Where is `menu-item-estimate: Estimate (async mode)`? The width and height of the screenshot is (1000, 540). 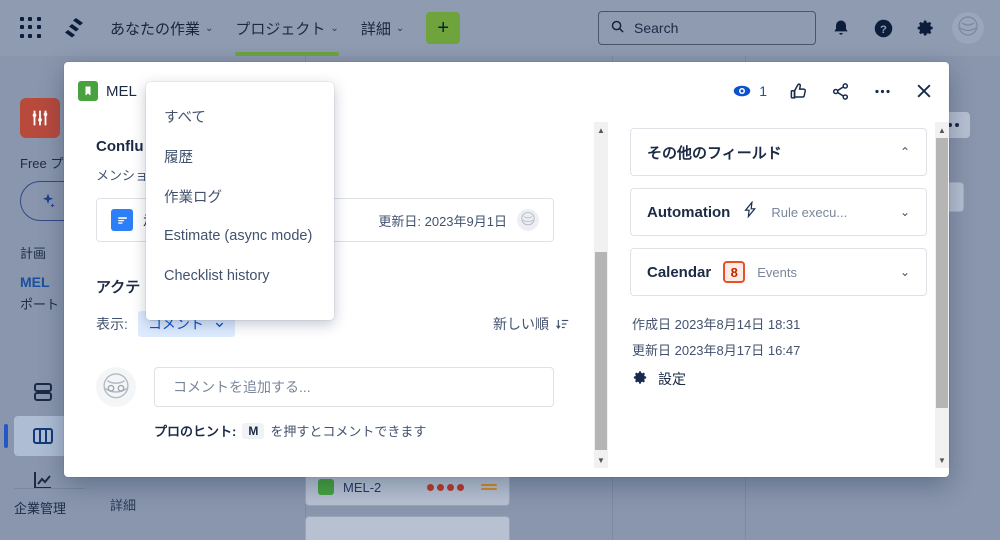 menu-item-estimate: Estimate (async mode) is located at coordinates (240, 236).